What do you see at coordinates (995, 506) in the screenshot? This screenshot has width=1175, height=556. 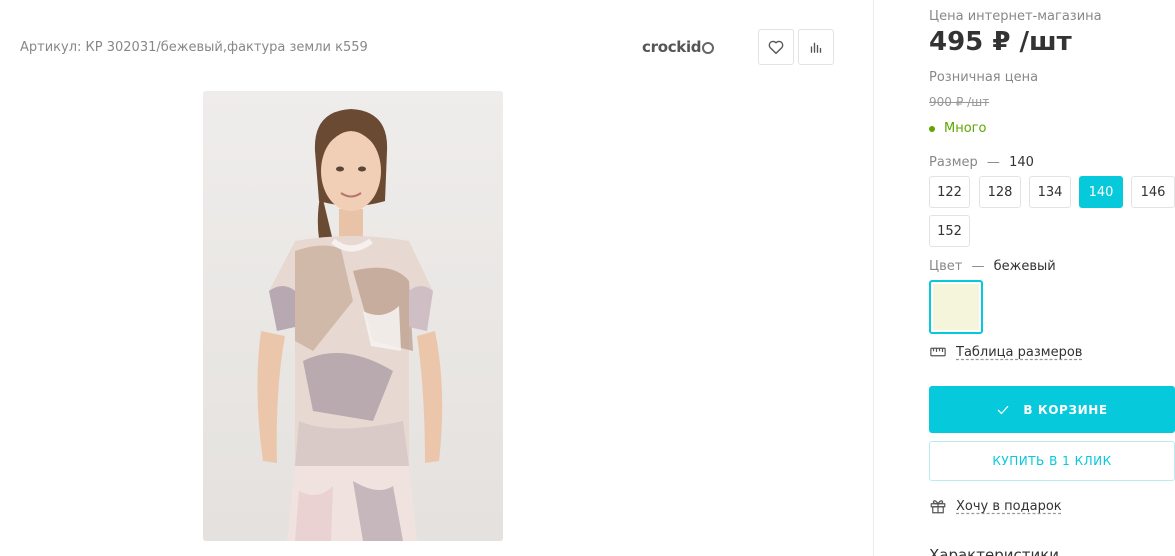 I see `gift-link: Хочу в подарок` at bounding box center [995, 506].